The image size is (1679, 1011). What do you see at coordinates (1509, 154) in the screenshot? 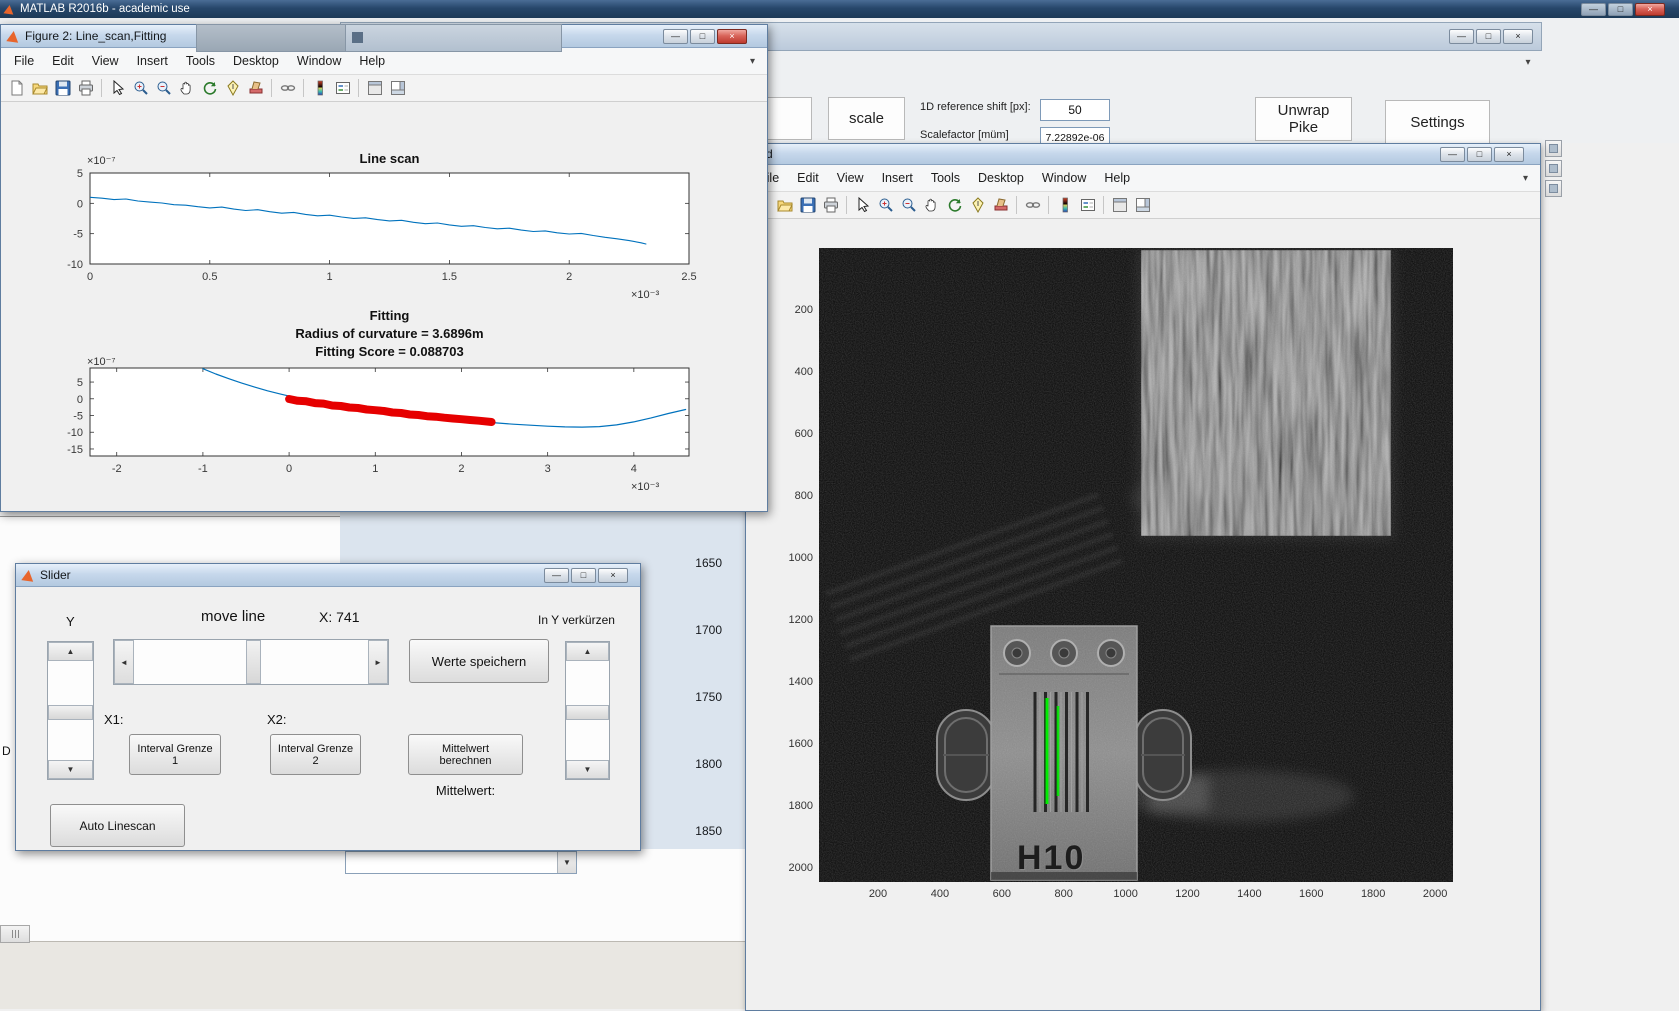
I see `figure-close-button: ×` at bounding box center [1509, 154].